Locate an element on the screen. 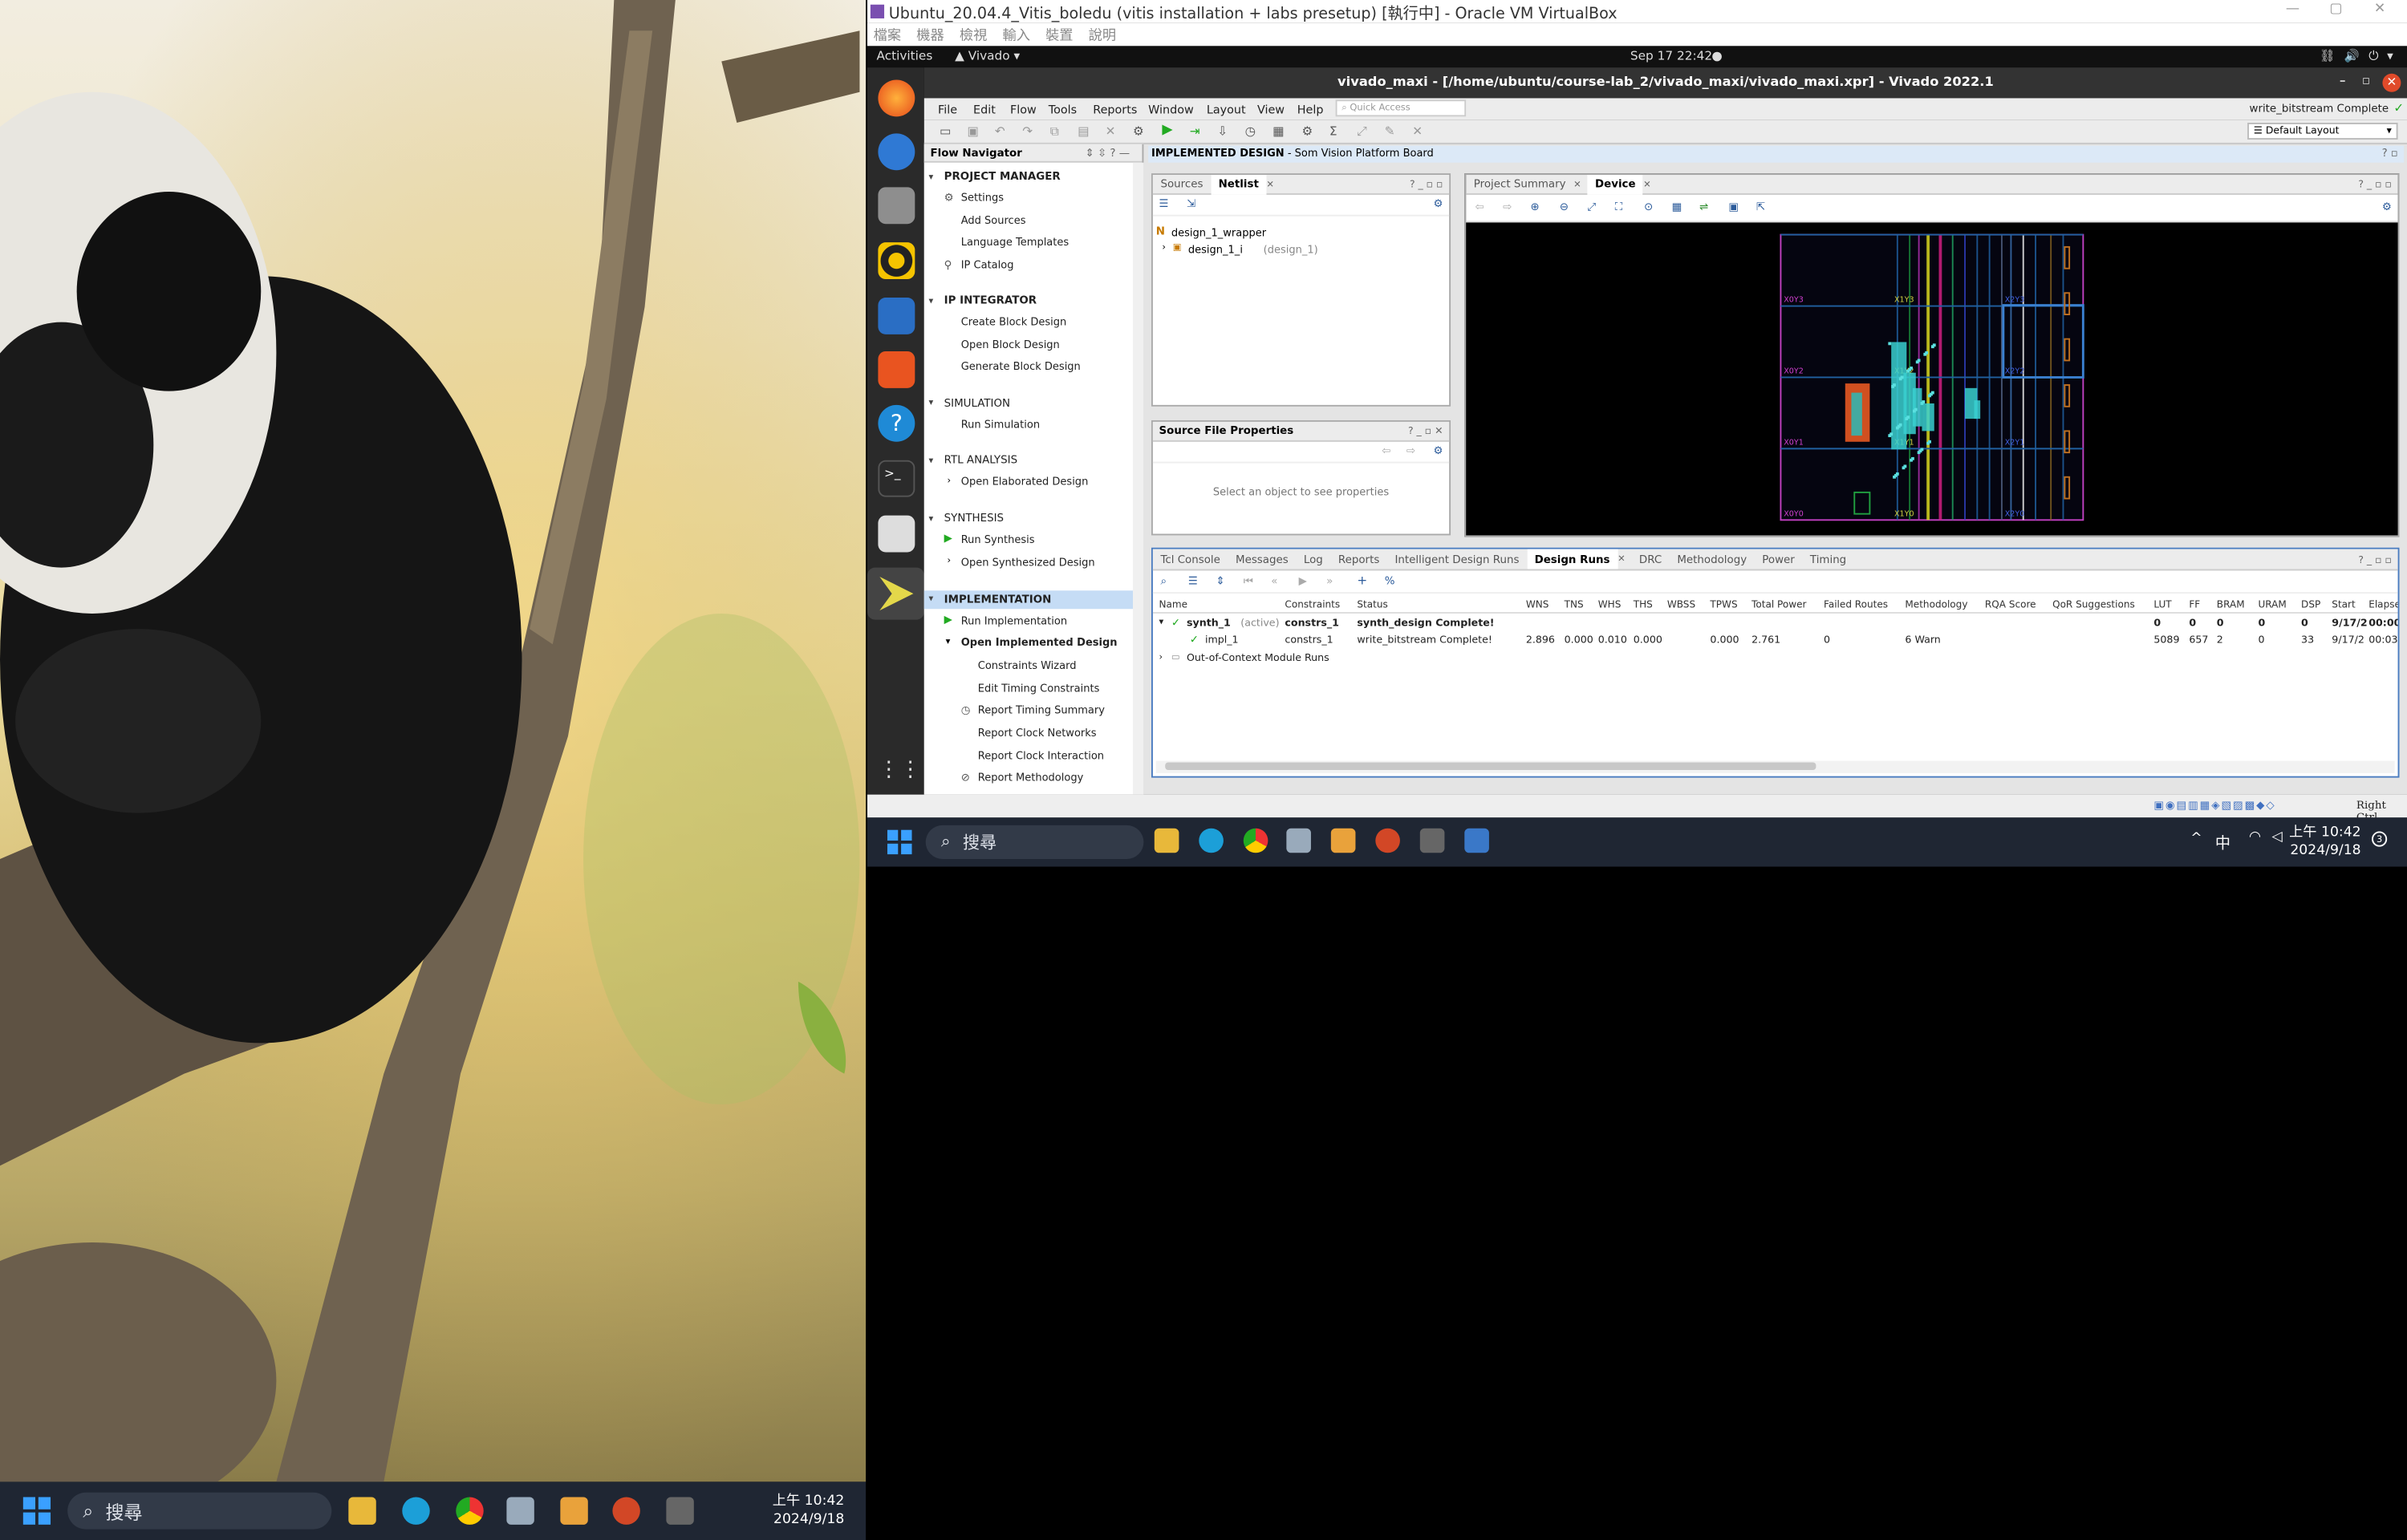 This screenshot has width=2407, height=1540. menu-edit: Edit is located at coordinates (985, 109).